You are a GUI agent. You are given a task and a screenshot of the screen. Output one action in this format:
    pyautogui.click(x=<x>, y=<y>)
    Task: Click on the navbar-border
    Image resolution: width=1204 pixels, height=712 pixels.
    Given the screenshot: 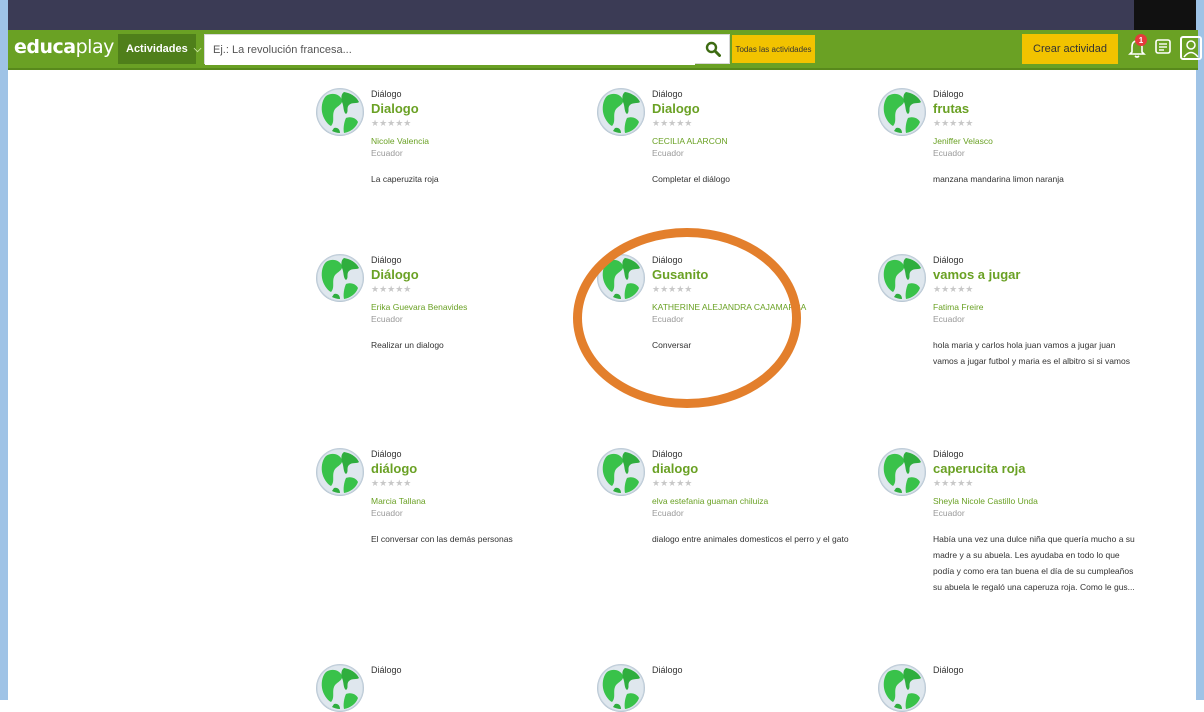 What is the action you would take?
    pyautogui.click(x=603, y=69)
    